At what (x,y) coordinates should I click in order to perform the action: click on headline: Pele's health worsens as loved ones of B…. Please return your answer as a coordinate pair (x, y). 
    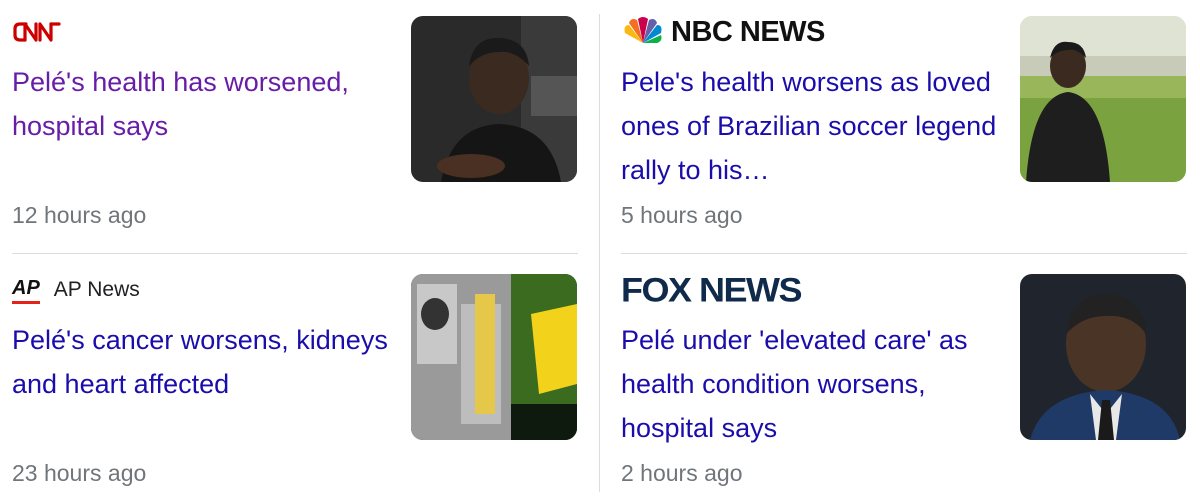
    Looking at the image, I should click on (811, 126).